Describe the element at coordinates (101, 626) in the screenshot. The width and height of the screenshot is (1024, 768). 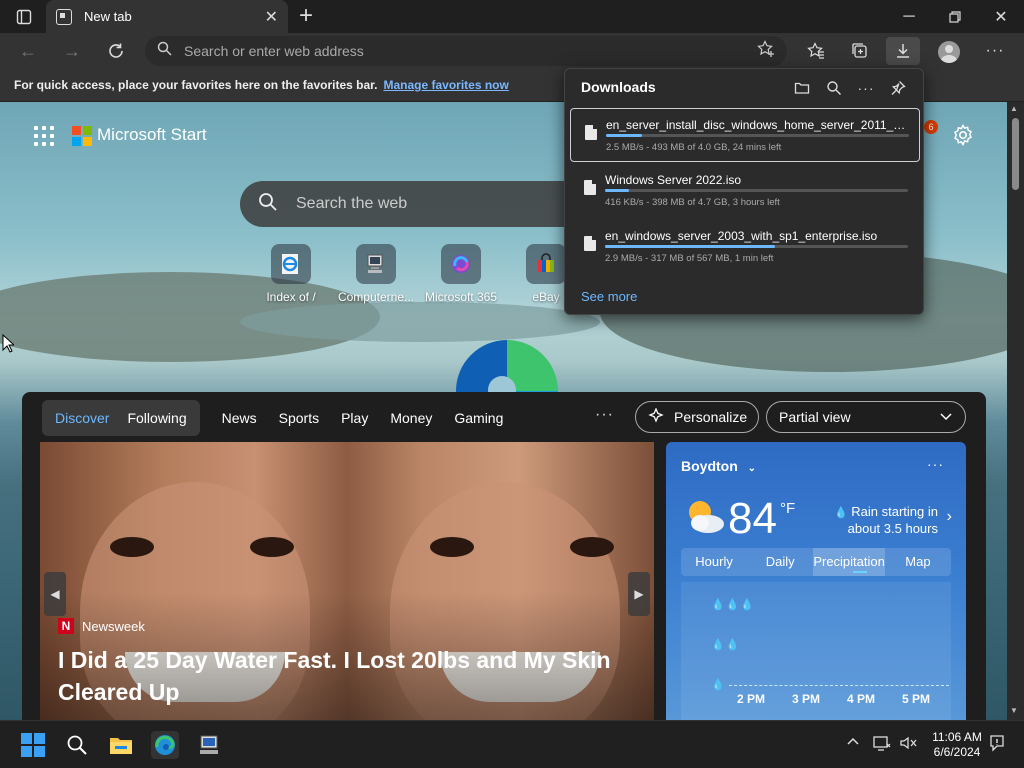
I see `article-source: N Newsweek` at that location.